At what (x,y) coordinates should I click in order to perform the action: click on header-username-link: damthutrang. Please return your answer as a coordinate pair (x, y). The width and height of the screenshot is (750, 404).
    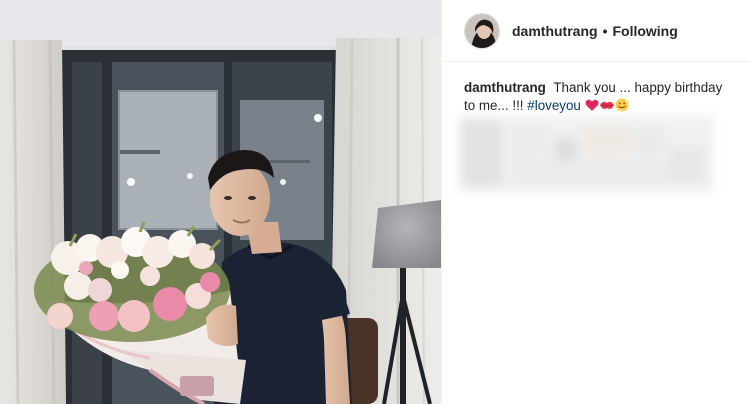
    Looking at the image, I should click on (555, 31).